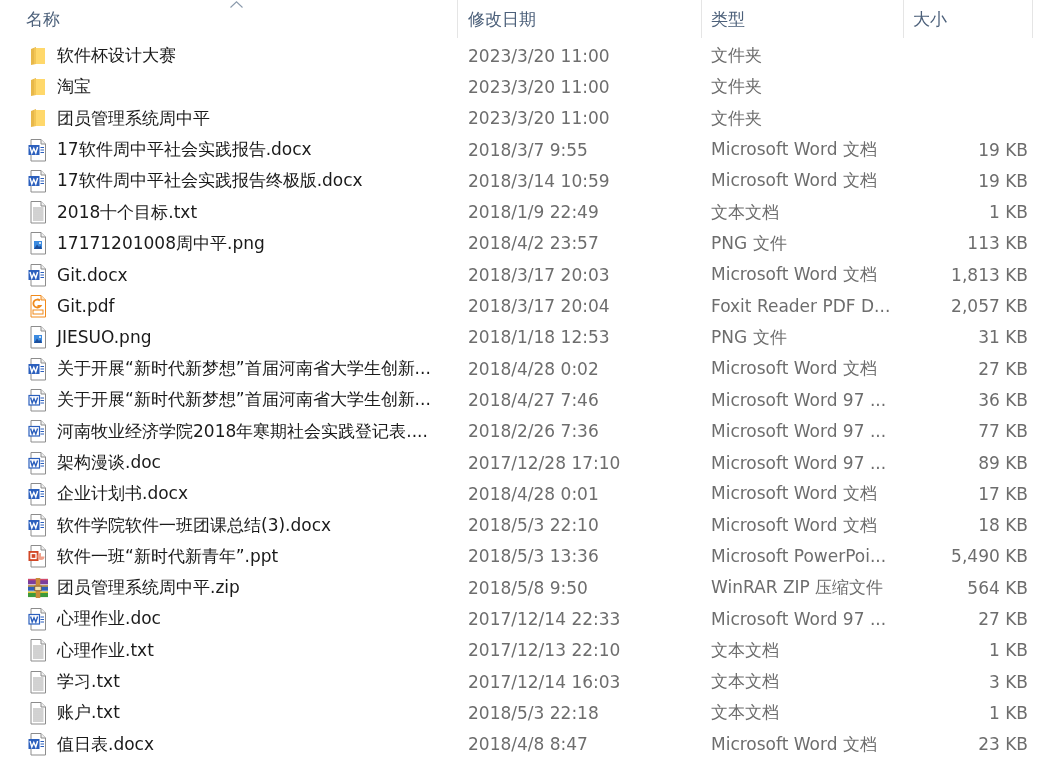 Image resolution: width=1061 pixels, height=764 pixels. I want to click on file-size: 31 KB, so click(1003, 337).